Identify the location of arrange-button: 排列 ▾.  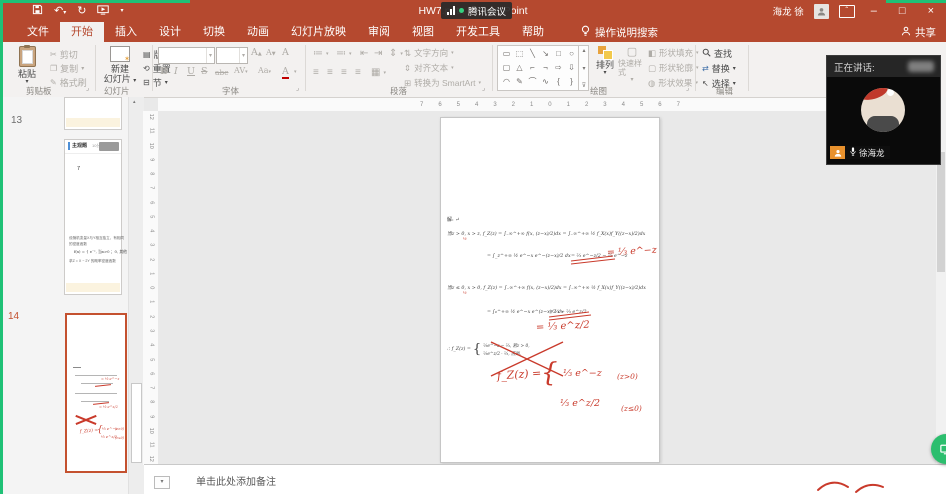
(605, 61).